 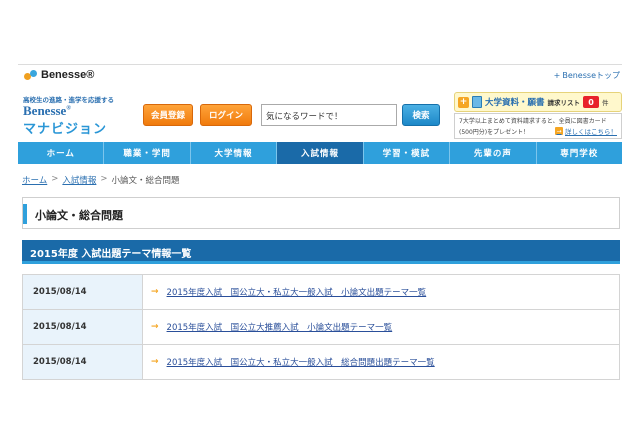 What do you see at coordinates (34, 180) in the screenshot?
I see `breadcrumb-home: ホーム` at bounding box center [34, 180].